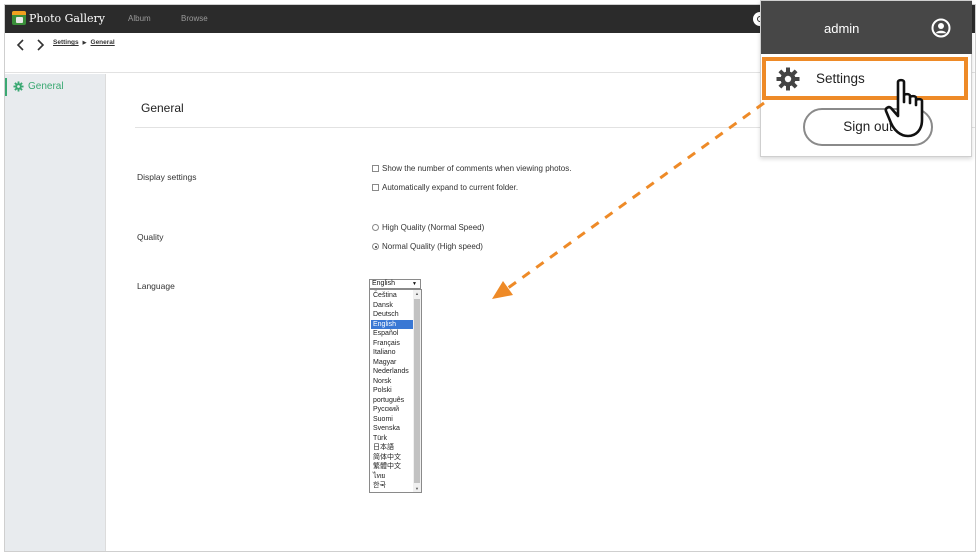 The width and height of the screenshot is (980, 555). I want to click on breadcrumb-general: General, so click(103, 42).